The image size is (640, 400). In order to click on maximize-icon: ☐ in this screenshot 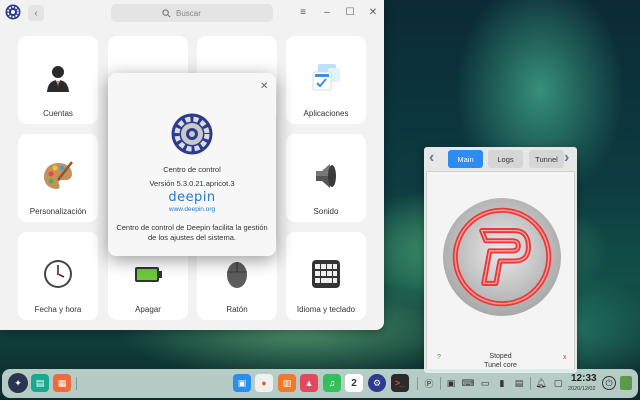, I will do `click(350, 12)`.